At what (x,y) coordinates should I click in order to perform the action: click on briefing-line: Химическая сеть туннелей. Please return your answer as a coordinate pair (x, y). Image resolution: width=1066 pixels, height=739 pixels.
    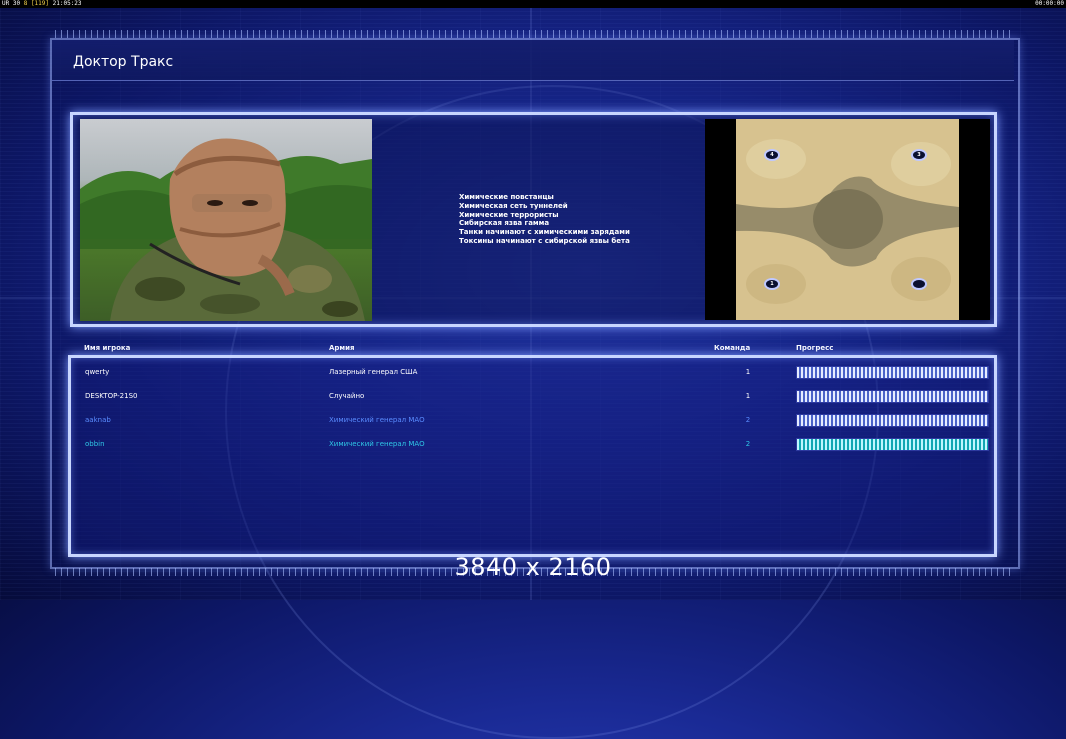
    Looking at the image, I should click on (513, 205).